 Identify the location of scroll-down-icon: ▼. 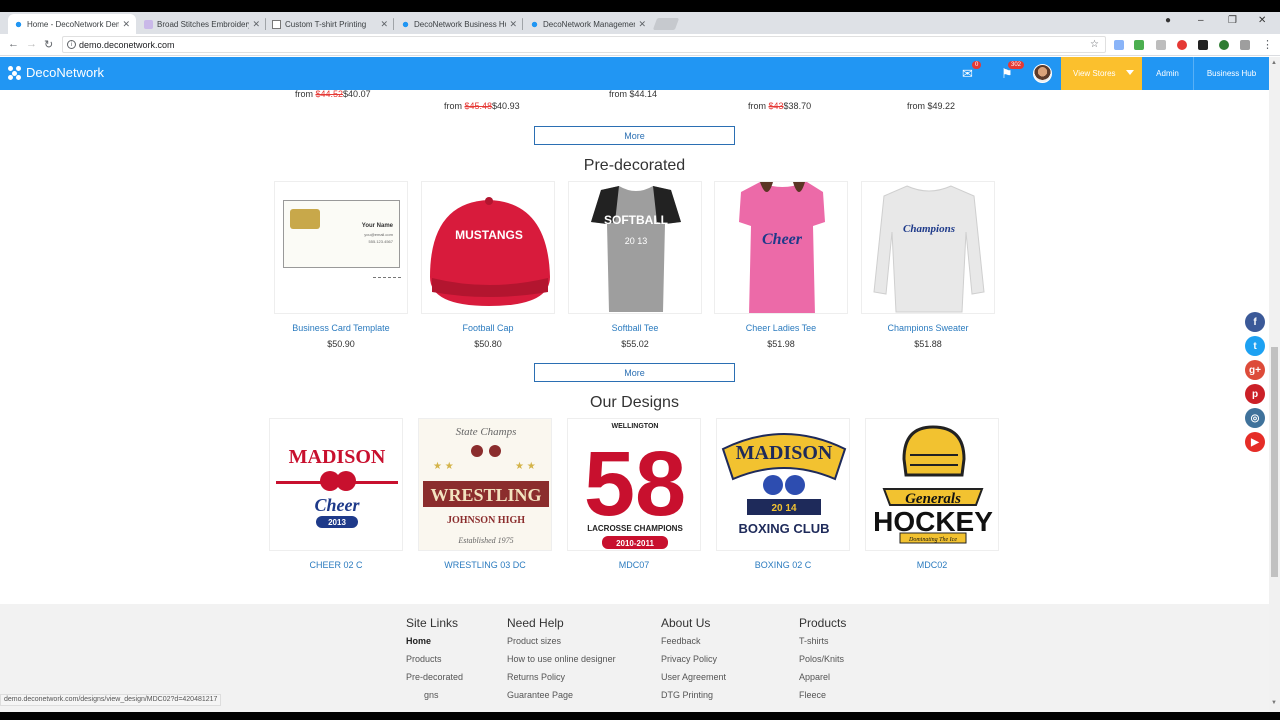
(1274, 703).